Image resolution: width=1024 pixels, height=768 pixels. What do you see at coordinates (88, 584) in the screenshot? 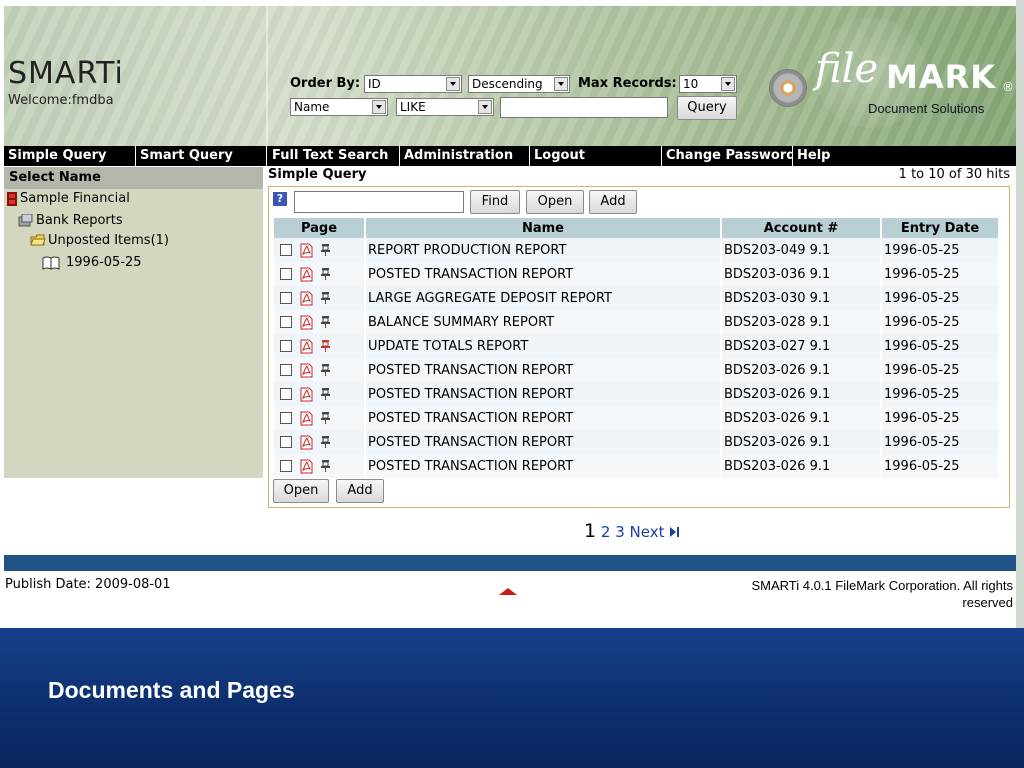
I see `publish-date: Publish Date: 2009-08-01` at bounding box center [88, 584].